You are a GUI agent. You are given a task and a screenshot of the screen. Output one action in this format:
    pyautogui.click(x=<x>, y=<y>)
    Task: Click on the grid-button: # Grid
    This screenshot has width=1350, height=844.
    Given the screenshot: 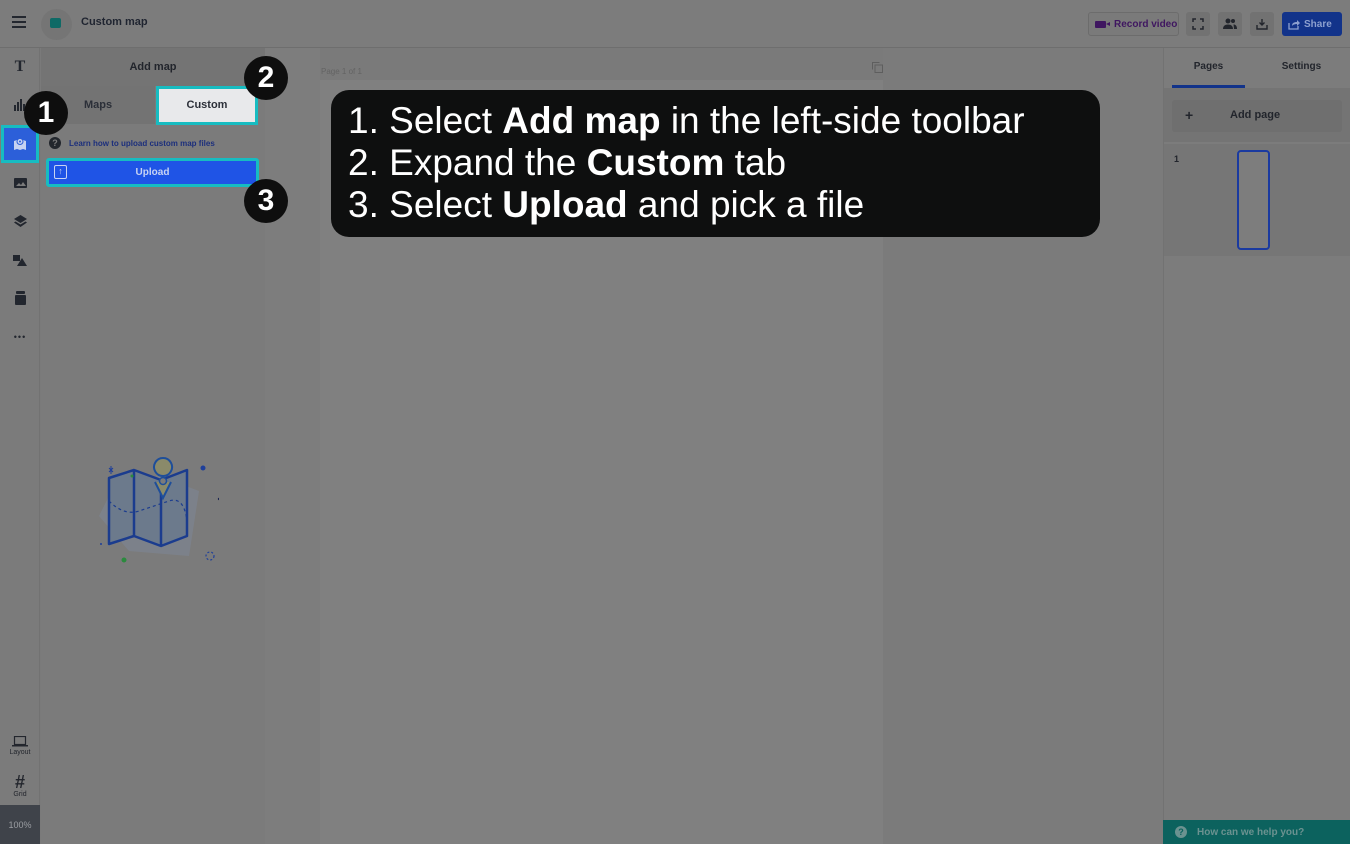 What is the action you would take?
    pyautogui.click(x=20, y=785)
    